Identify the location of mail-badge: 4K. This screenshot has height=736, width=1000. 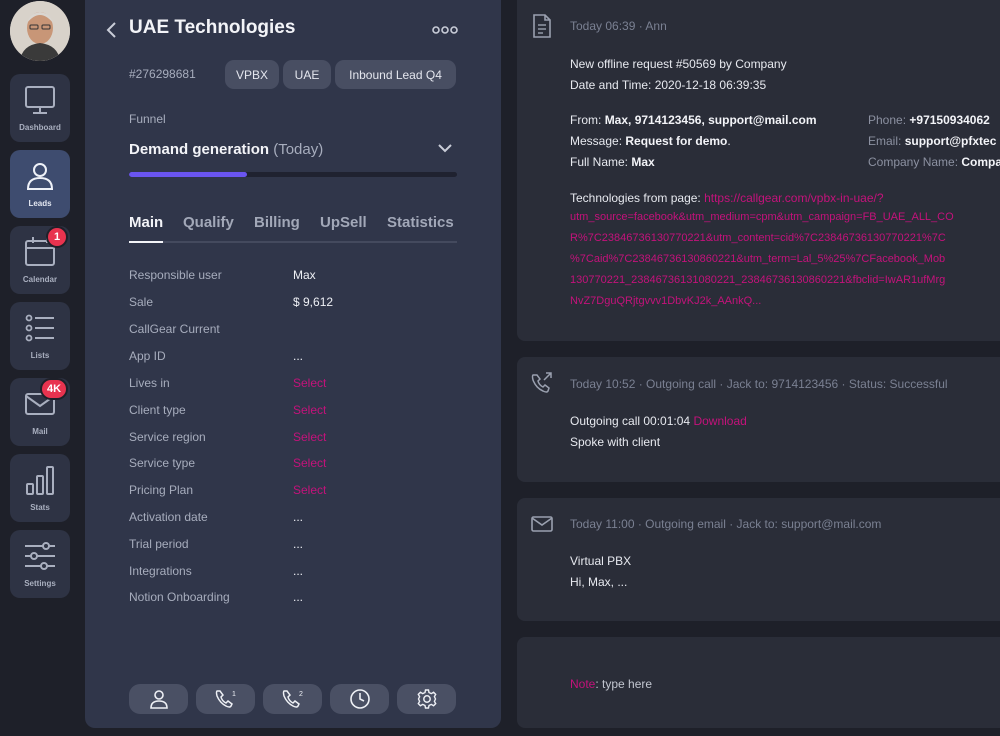
(54, 389).